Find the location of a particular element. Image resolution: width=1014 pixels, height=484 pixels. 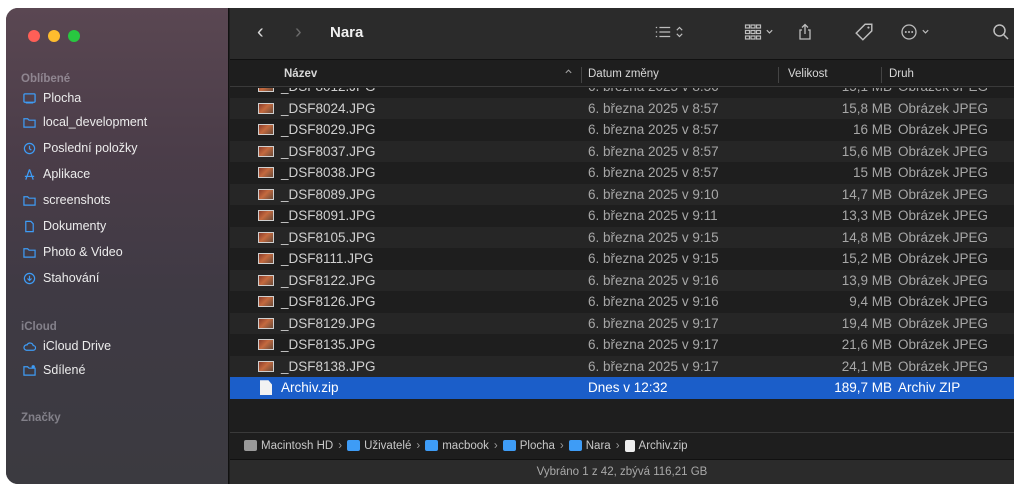

path-item-label: Uživatelé is located at coordinates (388, 445).